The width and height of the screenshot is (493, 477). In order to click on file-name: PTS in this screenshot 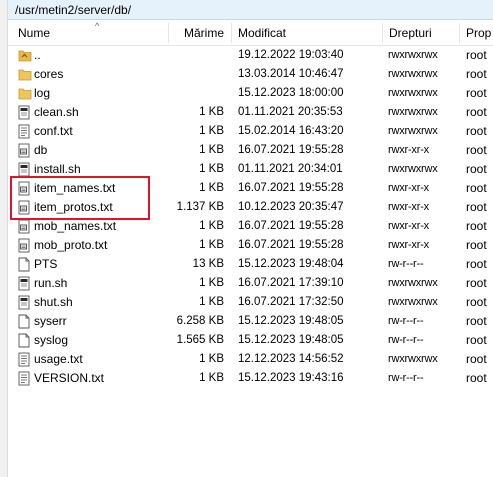, I will do `click(46, 264)`.